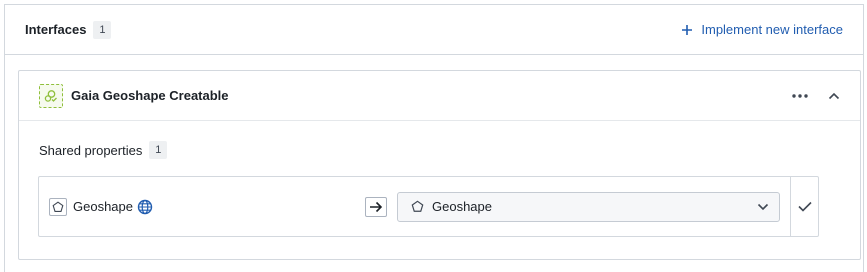  What do you see at coordinates (158, 150) in the screenshot?
I see `shared-properties-count-badge: 1` at bounding box center [158, 150].